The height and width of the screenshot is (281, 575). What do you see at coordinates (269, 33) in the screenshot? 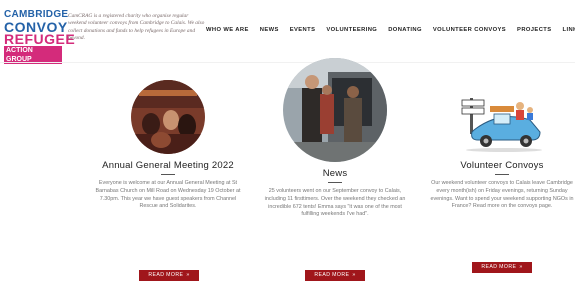
I see `nav-item-news: NEWS` at bounding box center [269, 33].